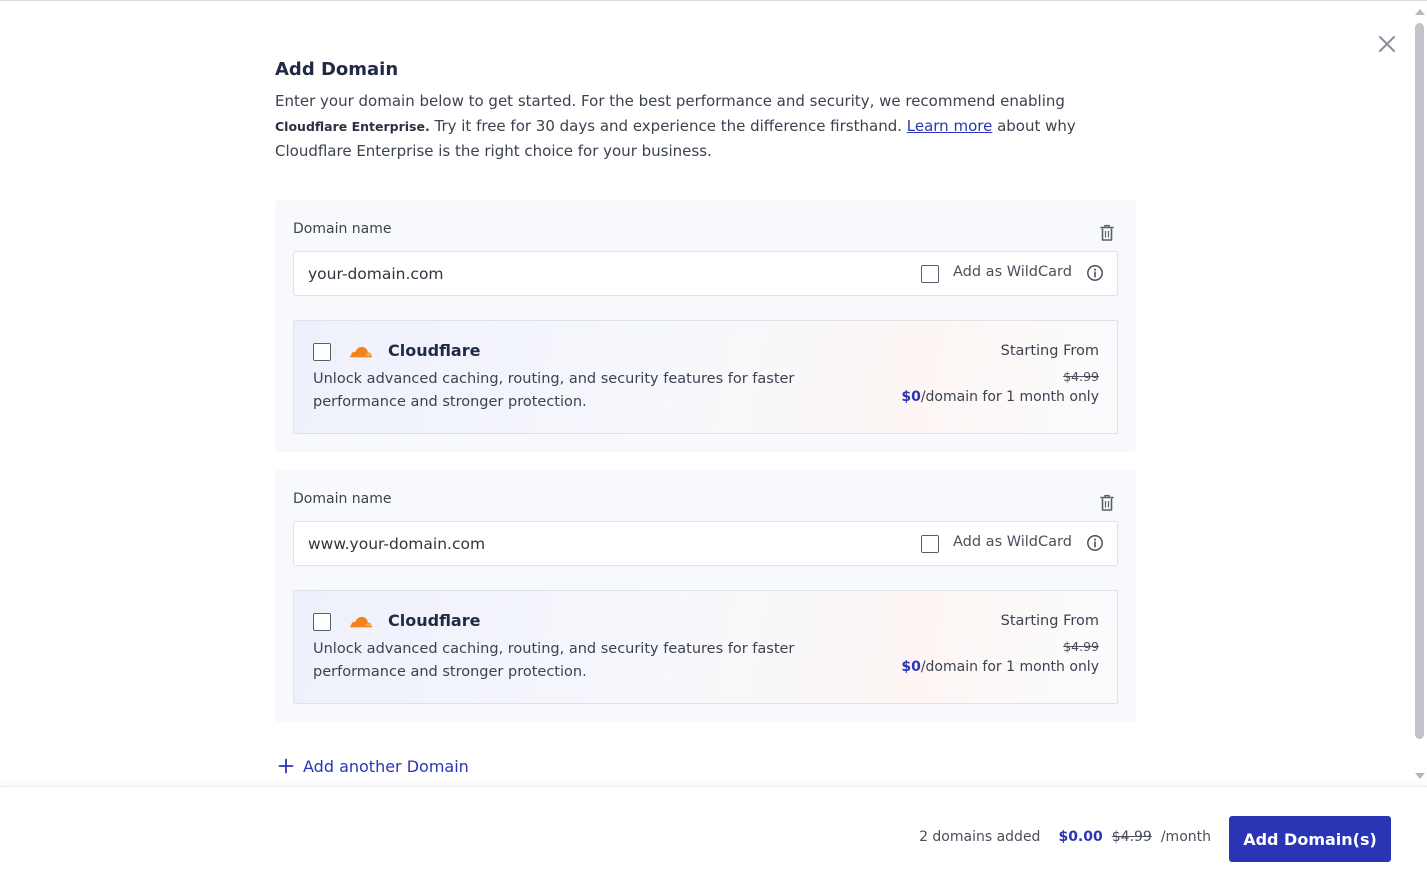 The height and width of the screenshot is (888, 1427). I want to click on price-period: /month, so click(1185, 837).